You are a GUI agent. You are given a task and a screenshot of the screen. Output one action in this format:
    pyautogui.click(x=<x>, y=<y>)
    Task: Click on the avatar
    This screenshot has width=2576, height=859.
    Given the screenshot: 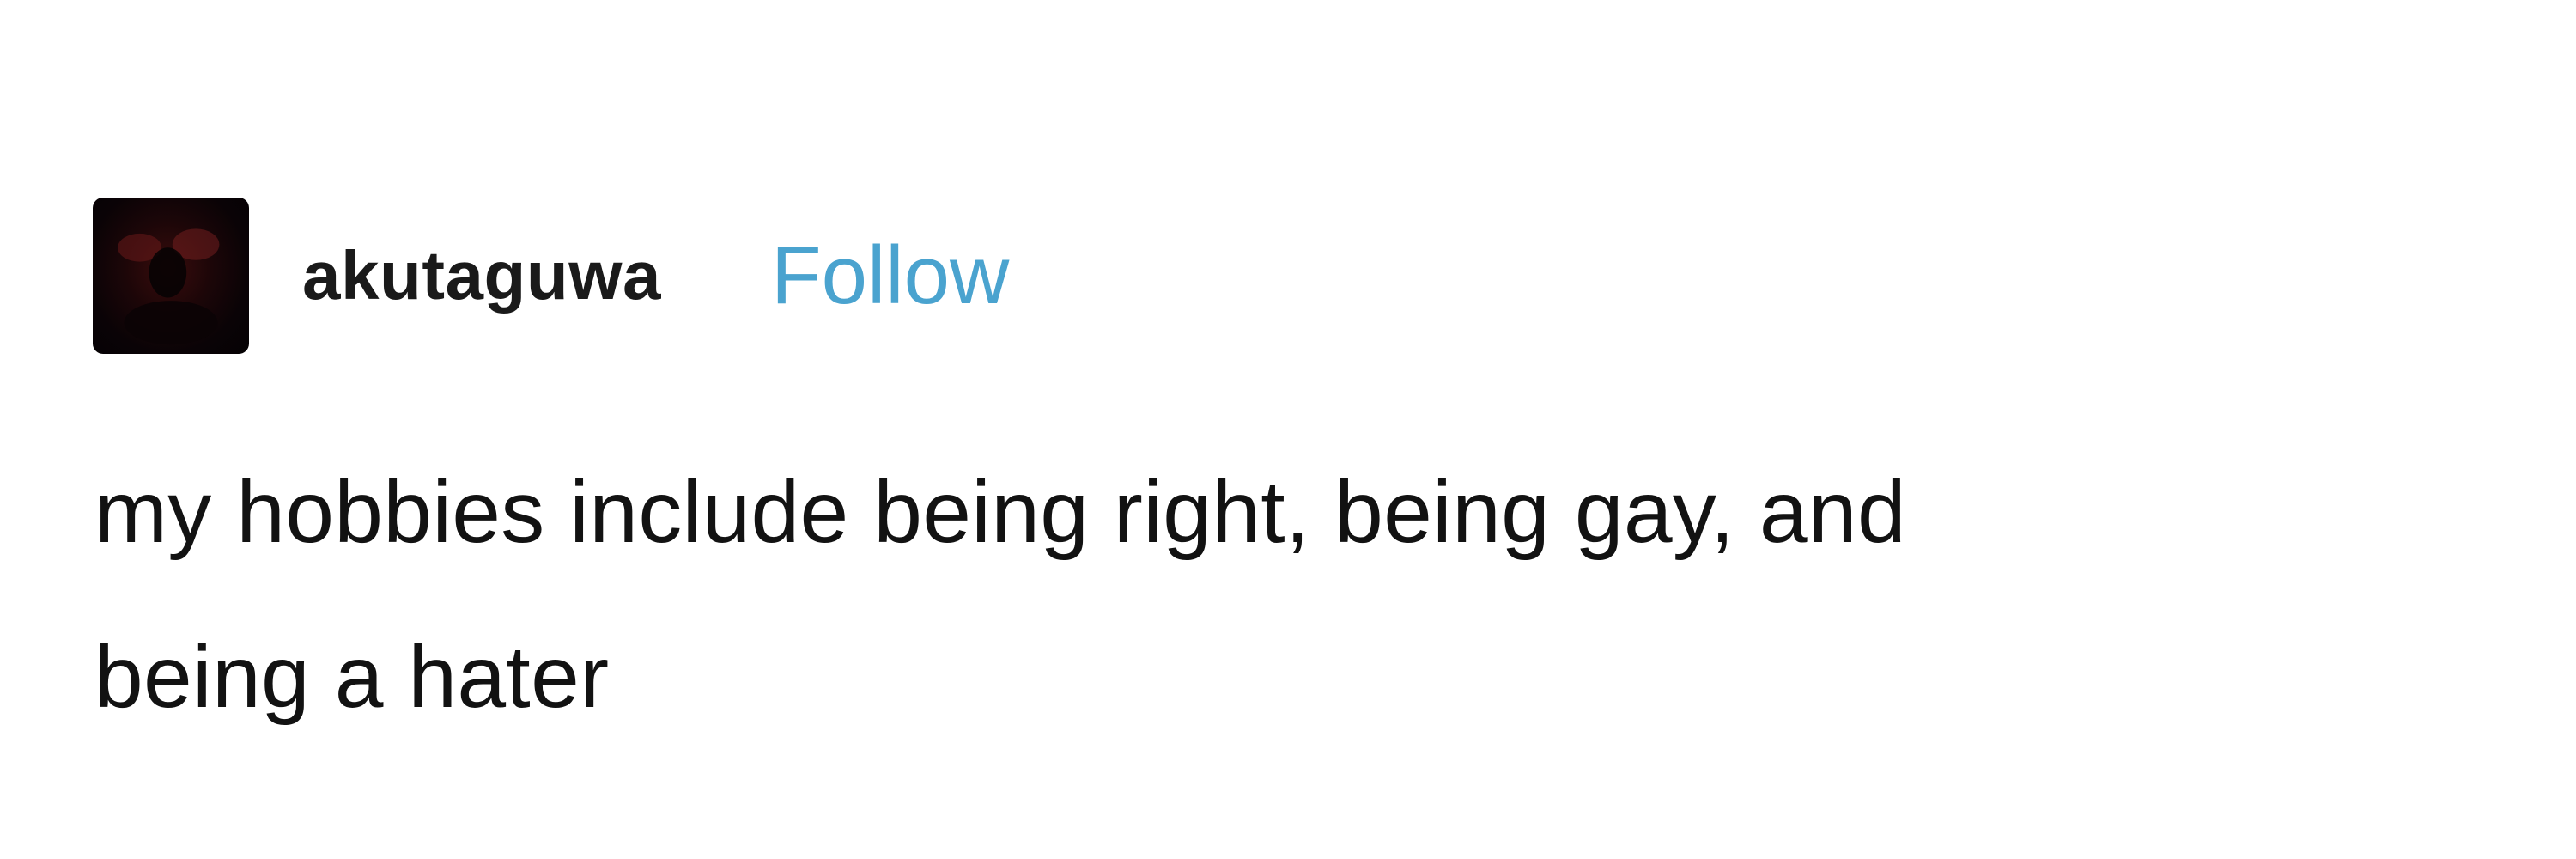 What is the action you would take?
    pyautogui.click(x=171, y=276)
    